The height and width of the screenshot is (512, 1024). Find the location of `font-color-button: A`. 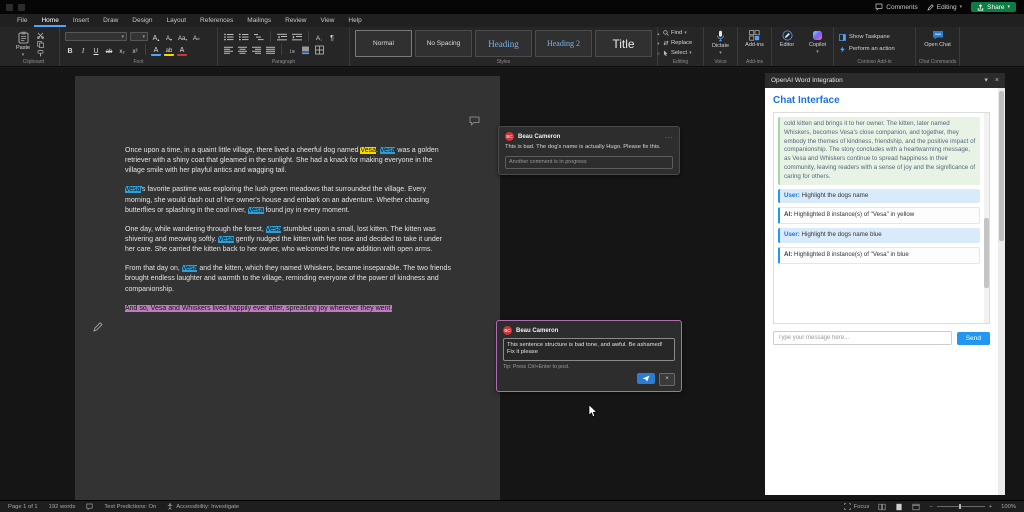

font-color-button: A is located at coordinates (182, 50).